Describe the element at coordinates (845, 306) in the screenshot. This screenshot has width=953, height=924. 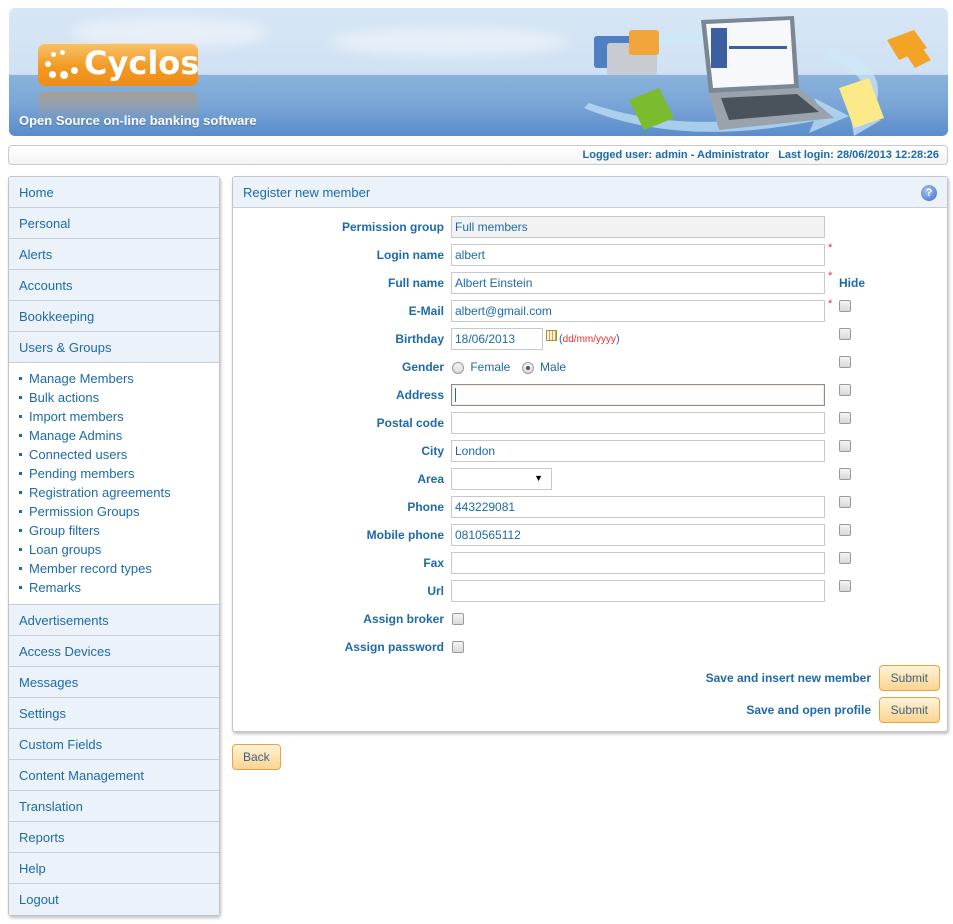
I see `hide-email-checkbox` at that location.